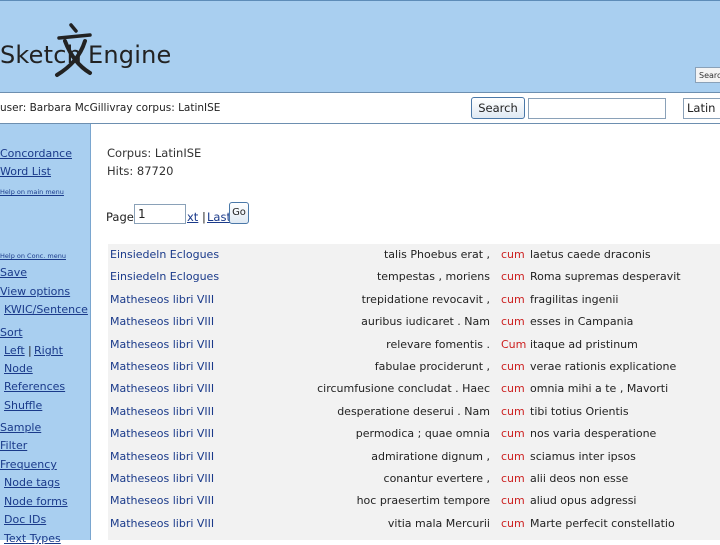 The height and width of the screenshot is (545, 720). I want to click on sidebar-item-sort-left: Left, so click(14, 350).